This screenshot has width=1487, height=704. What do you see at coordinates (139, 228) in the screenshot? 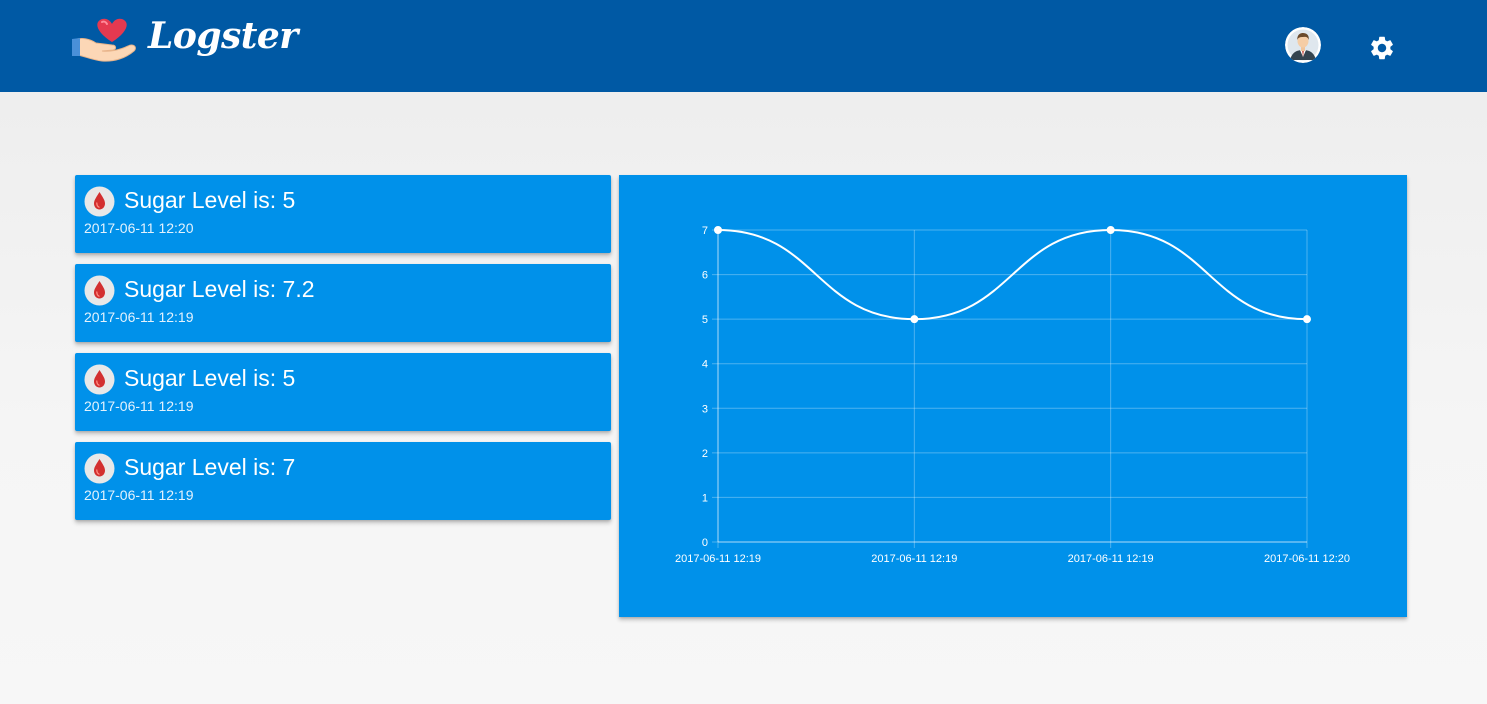
I see `reading-timestamp: 2017-06-11 12:20` at bounding box center [139, 228].